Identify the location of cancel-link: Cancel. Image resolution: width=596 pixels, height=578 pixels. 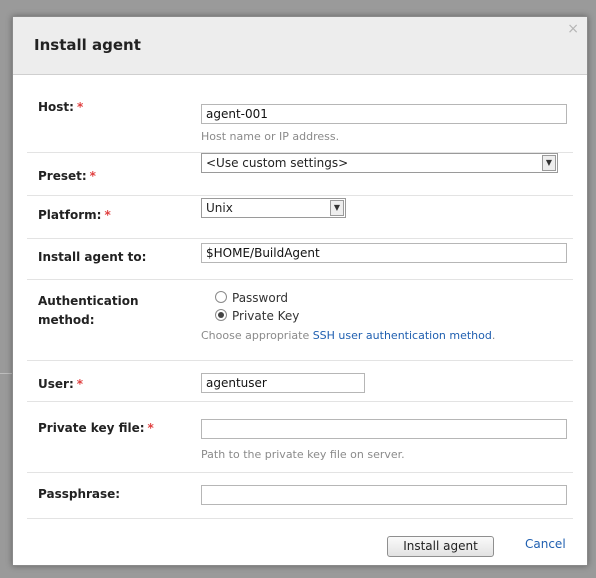
(545, 544).